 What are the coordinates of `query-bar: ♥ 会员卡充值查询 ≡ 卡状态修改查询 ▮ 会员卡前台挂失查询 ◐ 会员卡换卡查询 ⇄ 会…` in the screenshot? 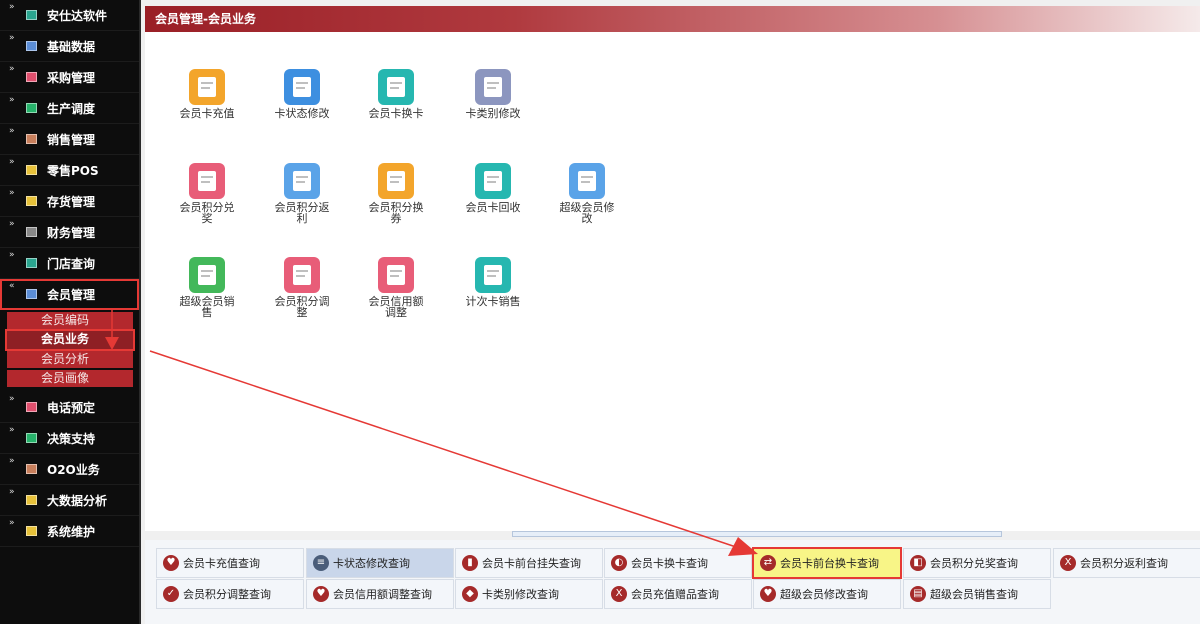 It's located at (672, 582).